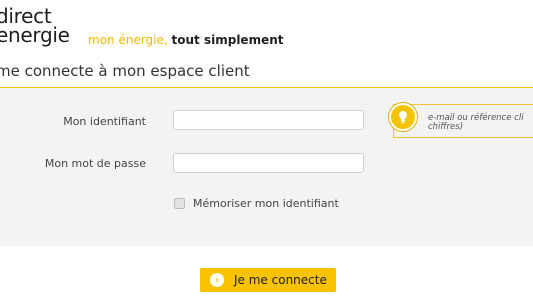  What do you see at coordinates (268, 163) in the screenshot?
I see `password-input` at bounding box center [268, 163].